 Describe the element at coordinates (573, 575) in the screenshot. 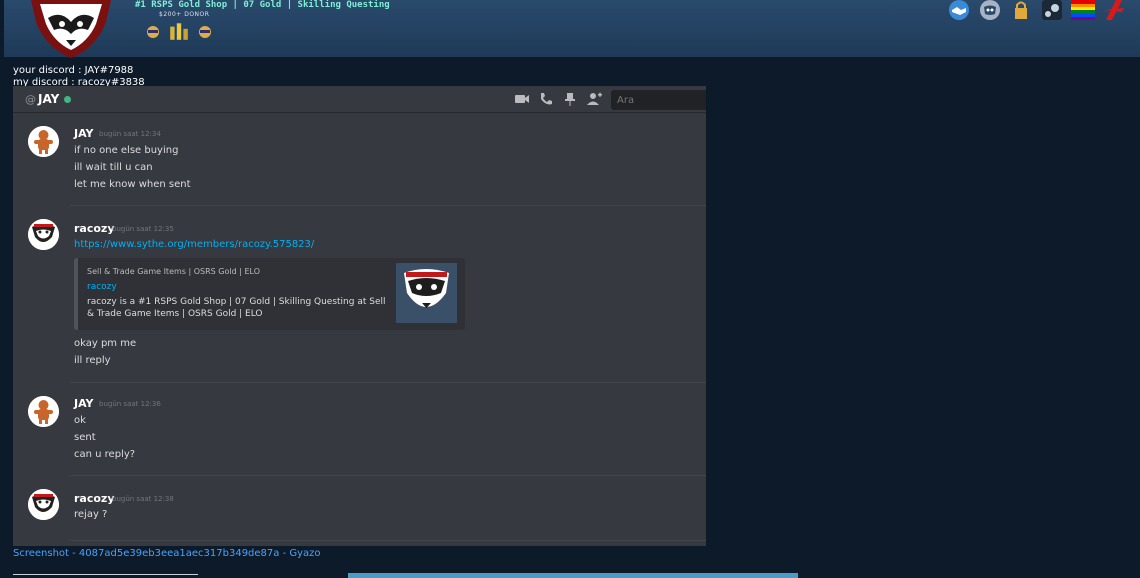

I see `next-image-preview` at that location.